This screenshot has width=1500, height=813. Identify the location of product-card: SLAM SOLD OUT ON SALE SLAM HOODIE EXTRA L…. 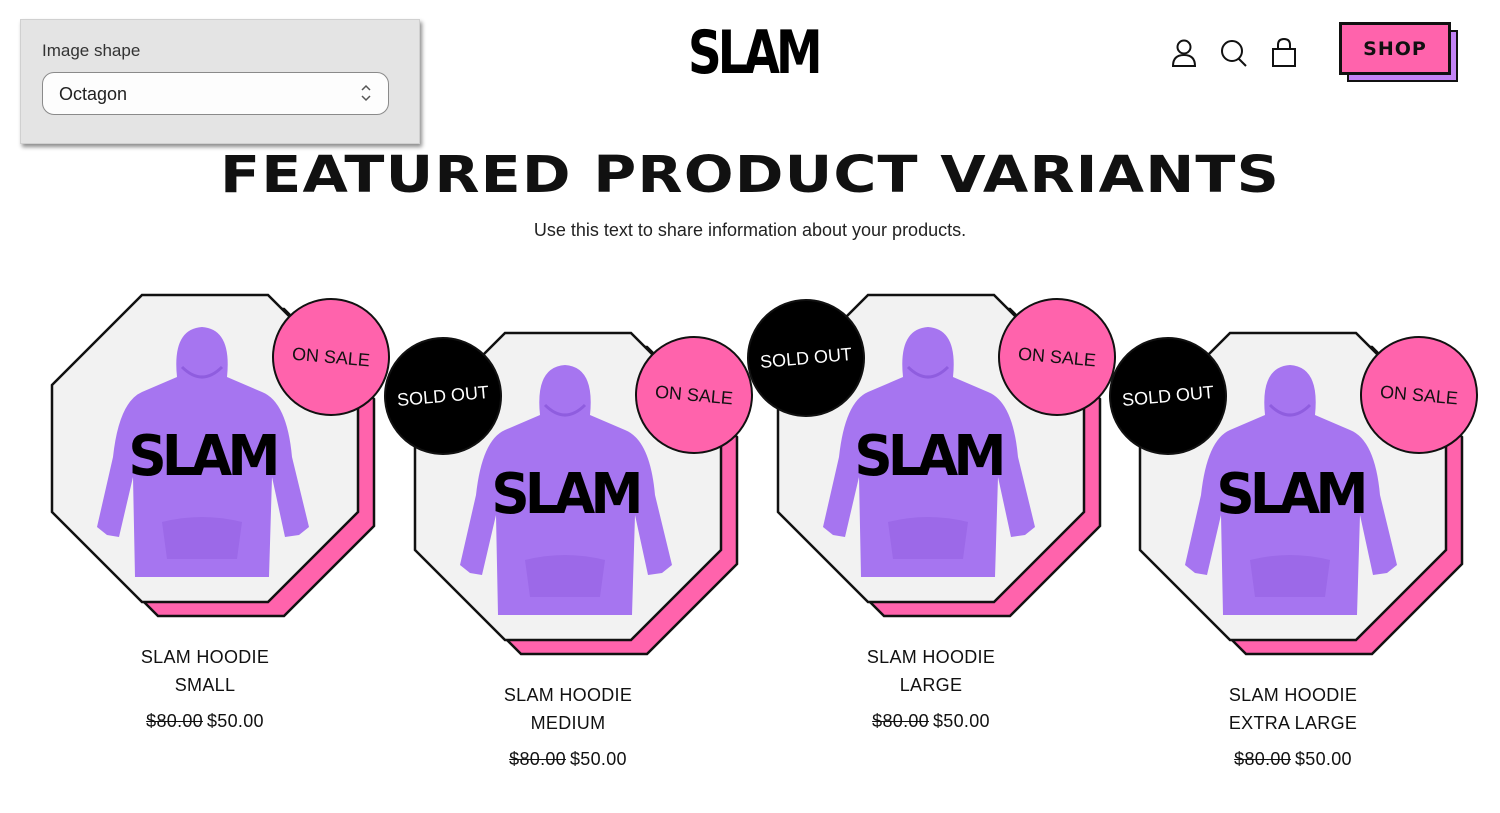
(1293, 572).